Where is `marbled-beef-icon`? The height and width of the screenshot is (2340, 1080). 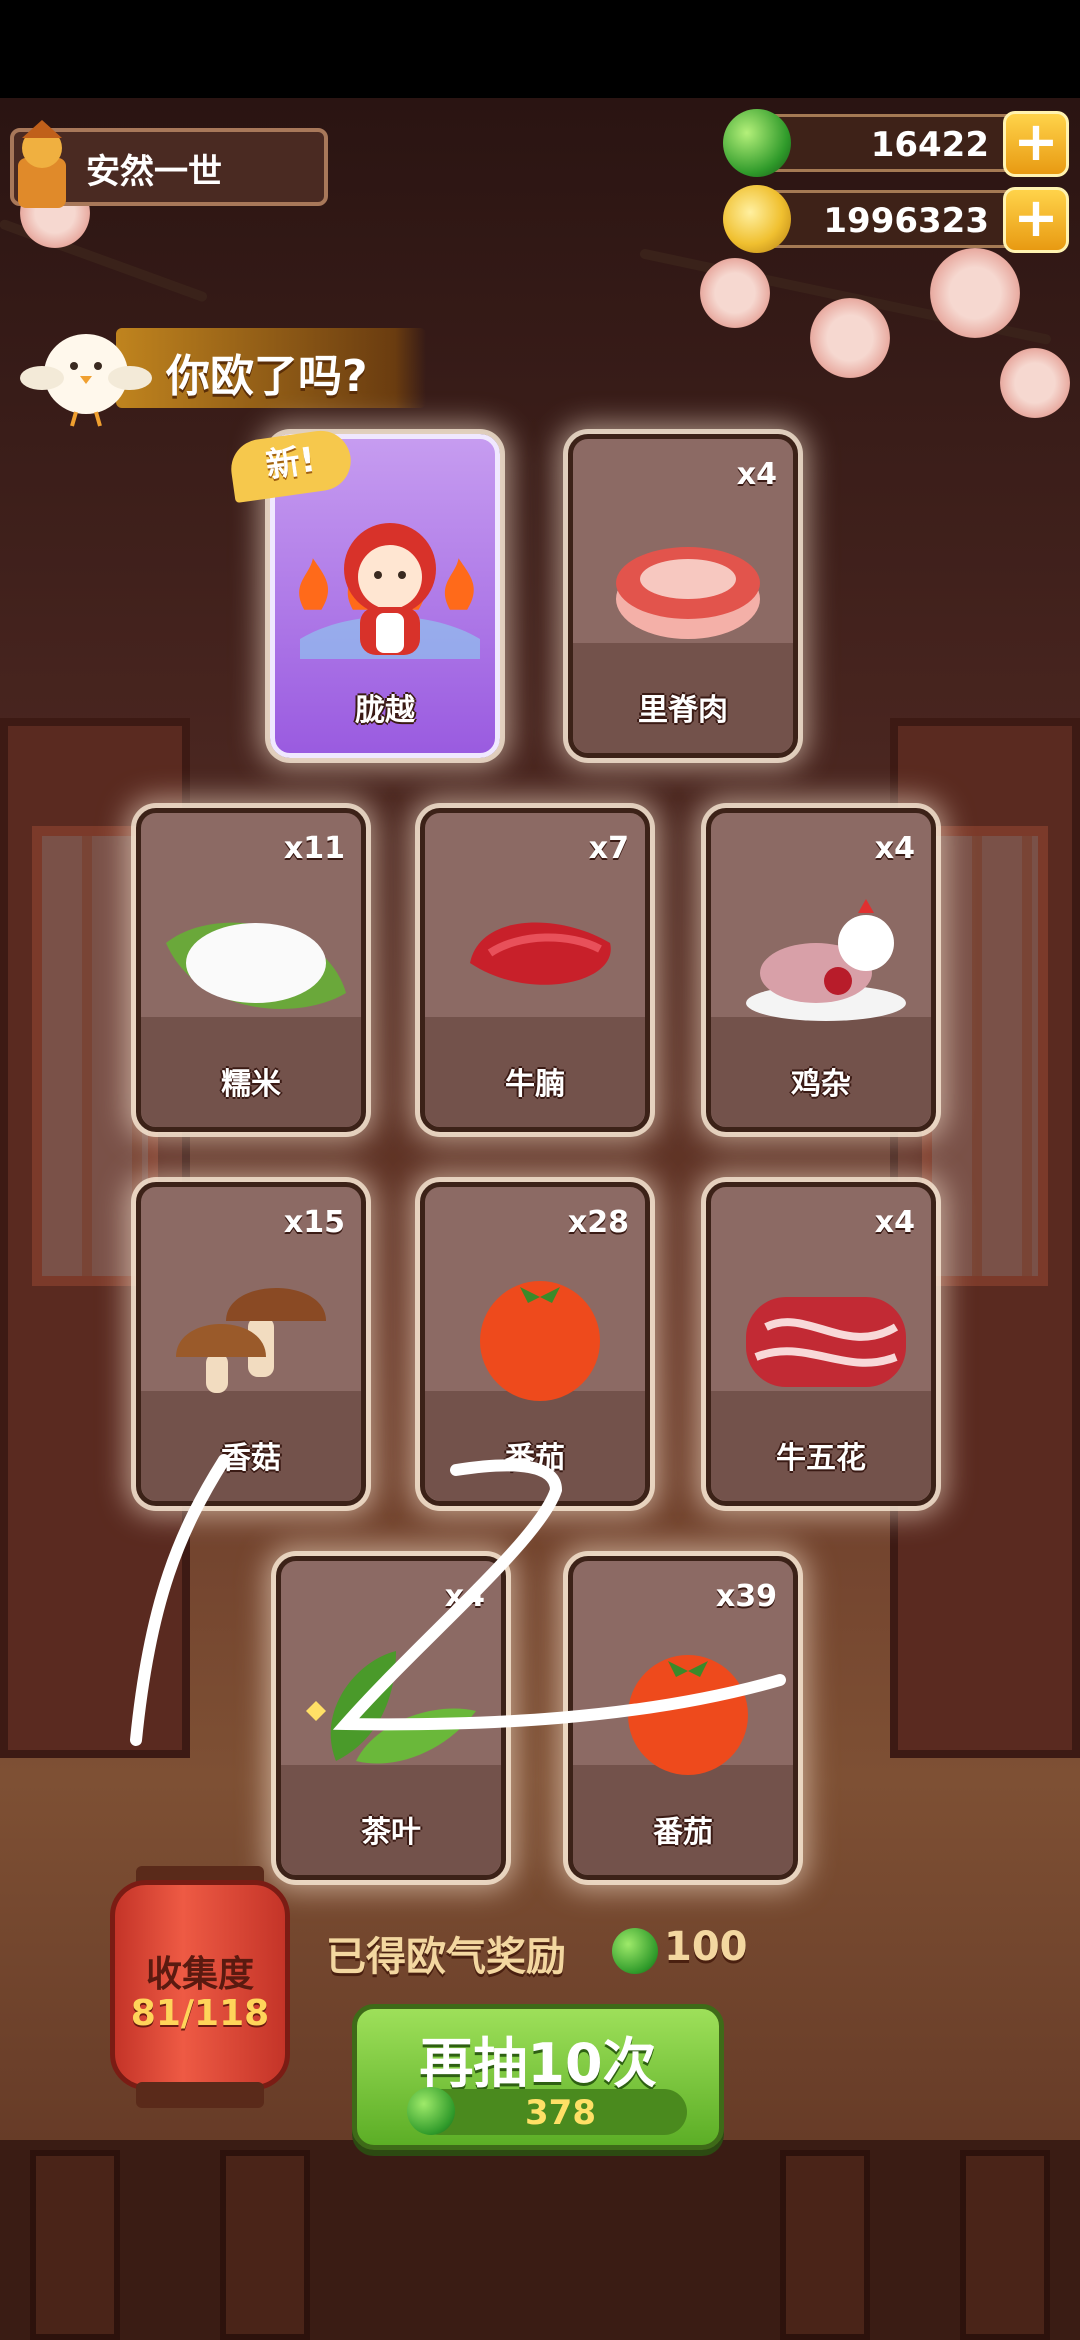 marbled-beef-icon is located at coordinates (826, 1342).